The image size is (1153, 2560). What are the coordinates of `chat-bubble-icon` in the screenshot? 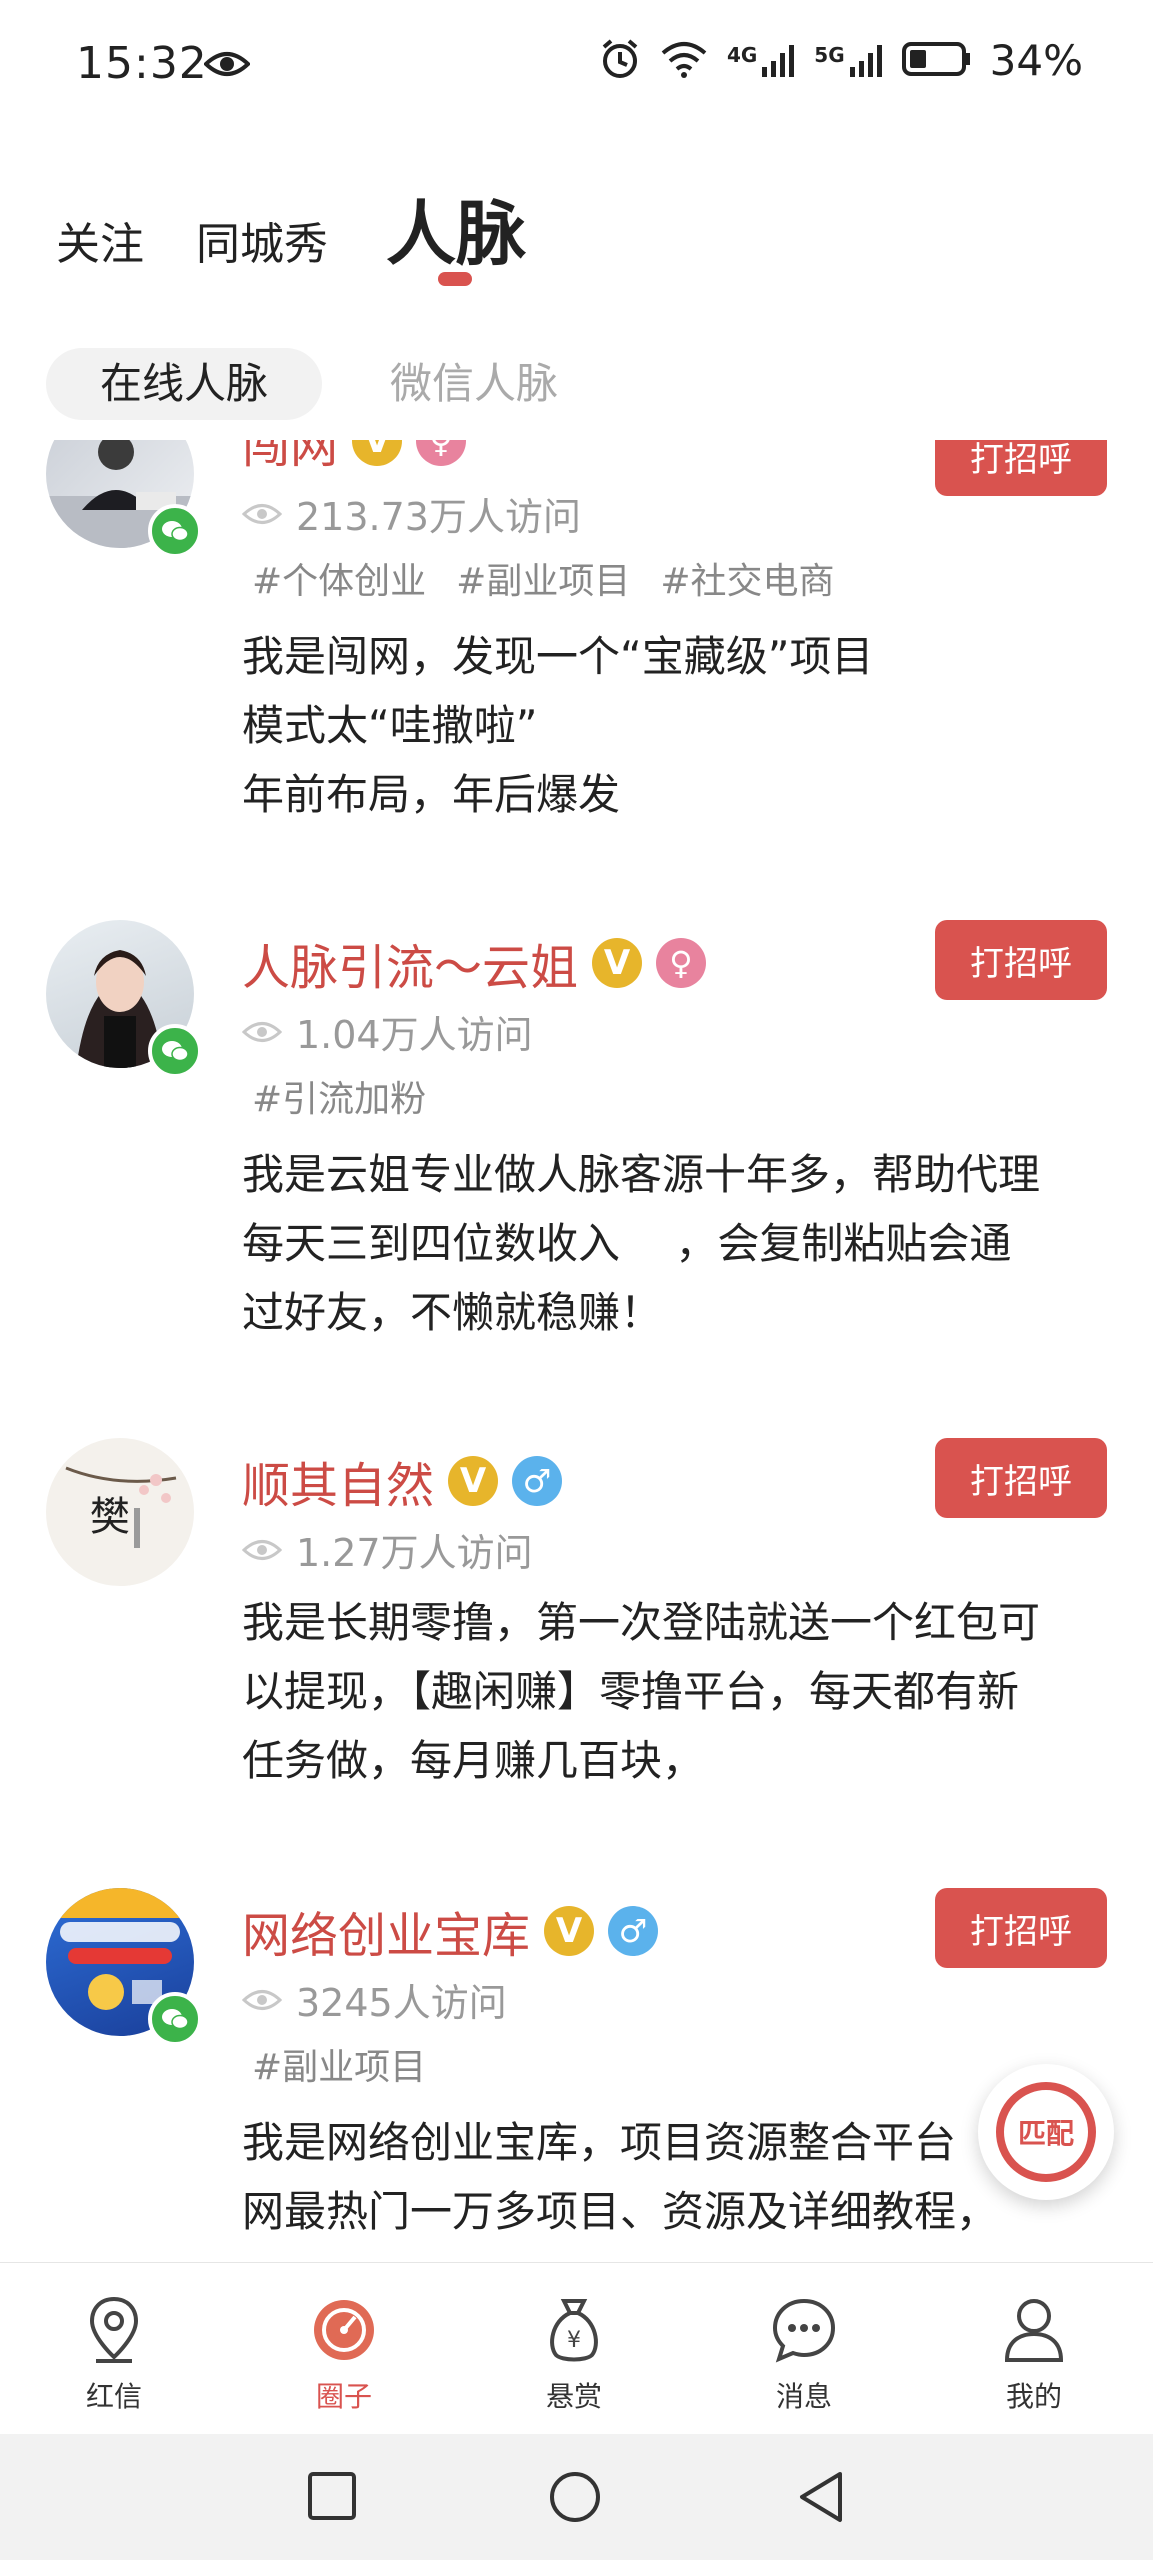 It's located at (804, 2330).